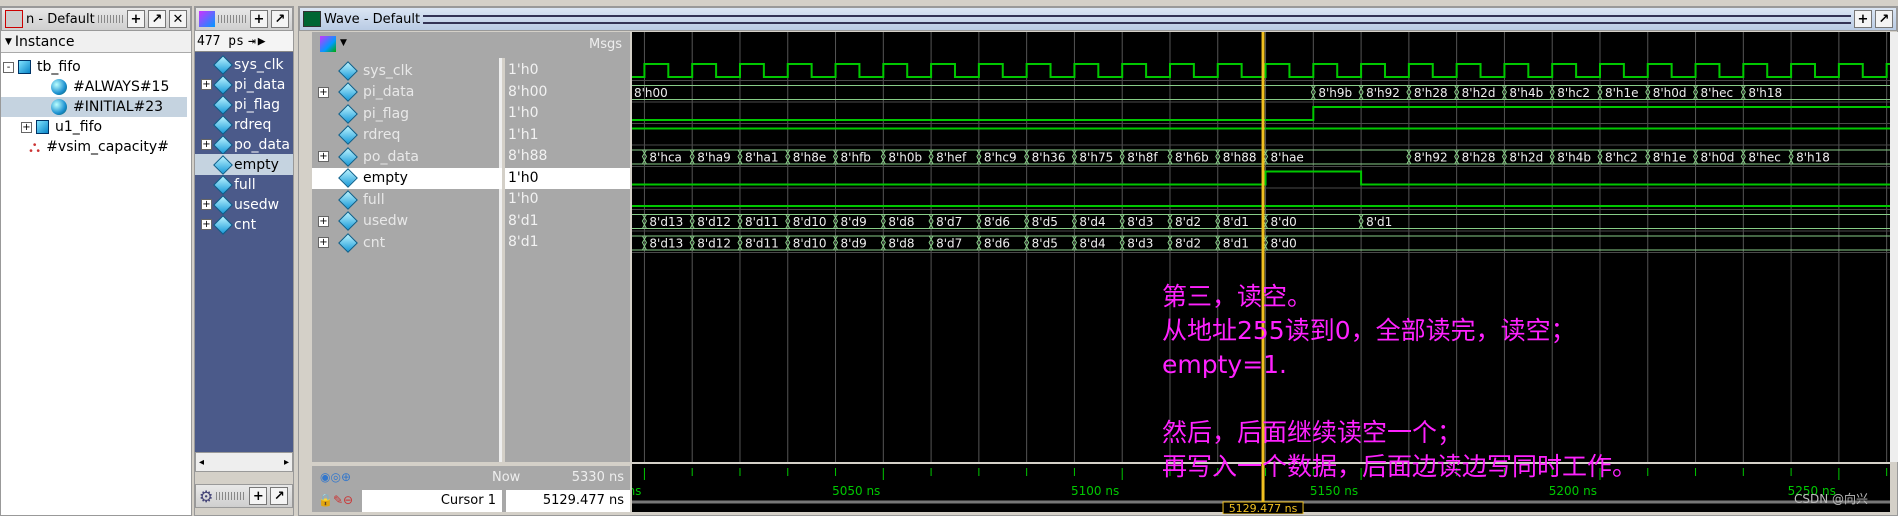 The width and height of the screenshot is (1898, 516). Describe the element at coordinates (407, 242) in the screenshot. I see `wave-signal-cnt: + cnt` at that location.